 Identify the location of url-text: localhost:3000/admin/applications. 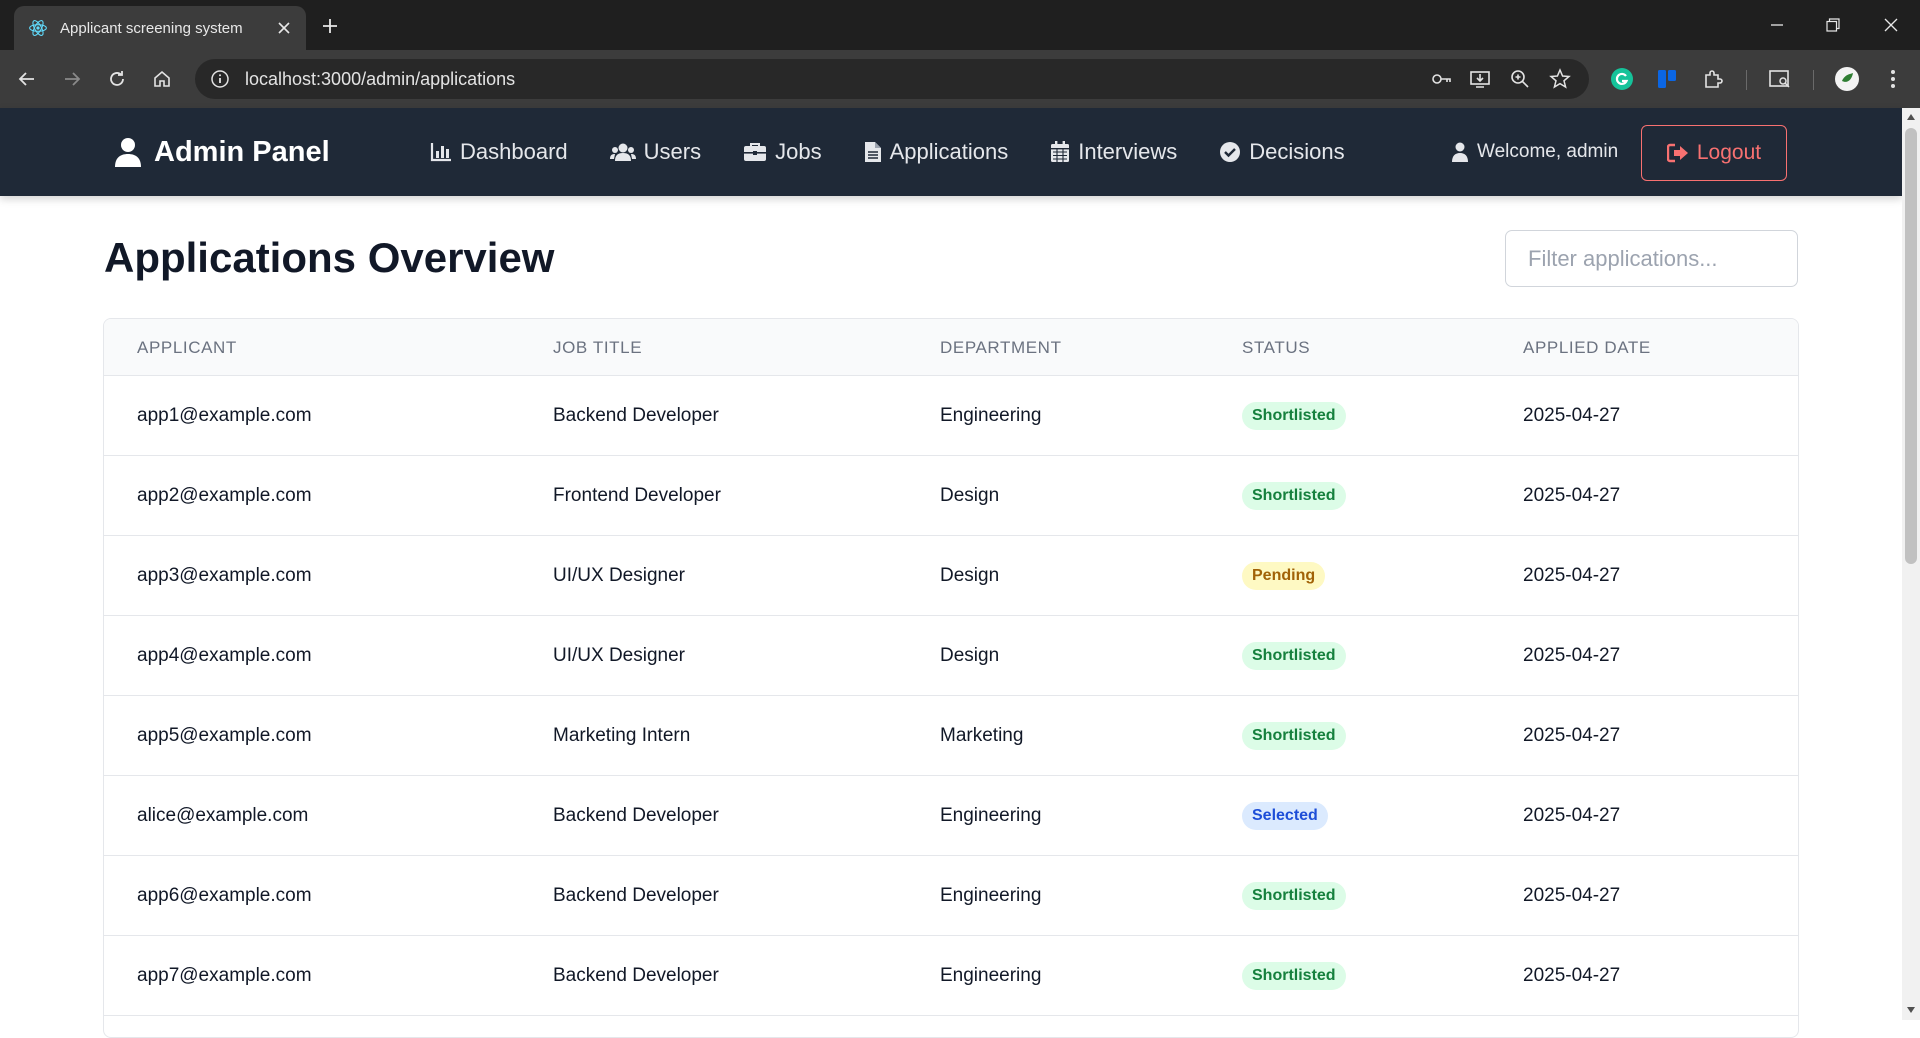
(380, 79).